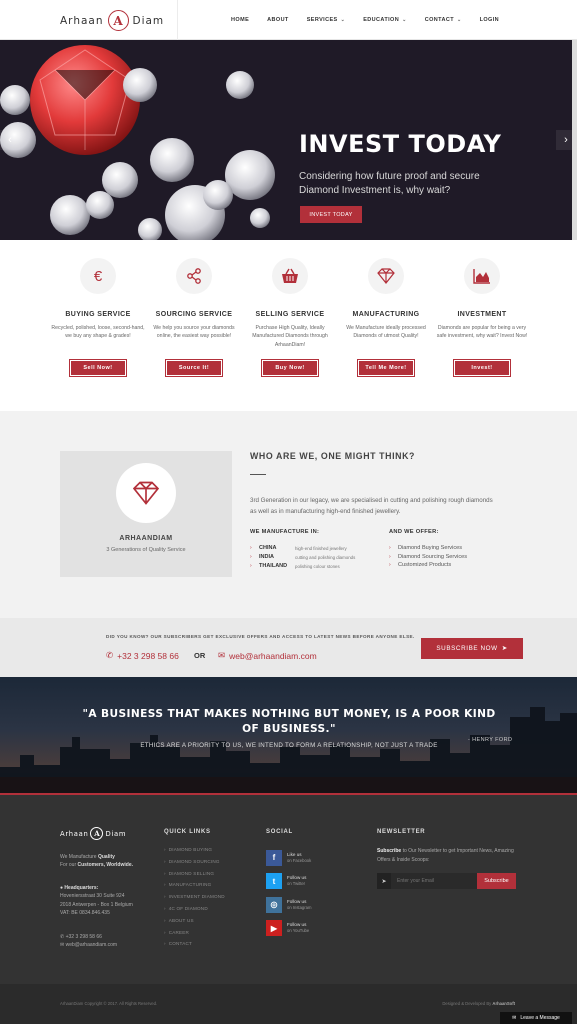 This screenshot has height=1024, width=577. What do you see at coordinates (467, 648) in the screenshot?
I see `subscribe-now-label: SUBSCRIBE NOW` at bounding box center [467, 648].